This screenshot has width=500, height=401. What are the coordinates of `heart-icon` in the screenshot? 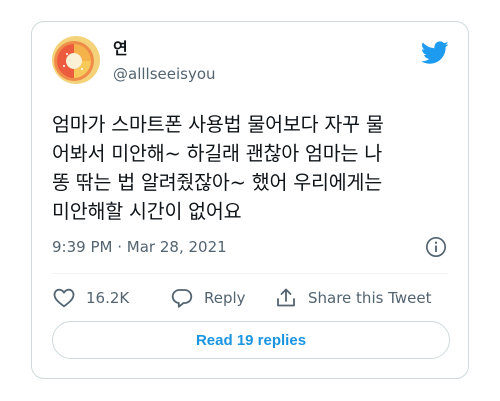 It's located at (64, 298).